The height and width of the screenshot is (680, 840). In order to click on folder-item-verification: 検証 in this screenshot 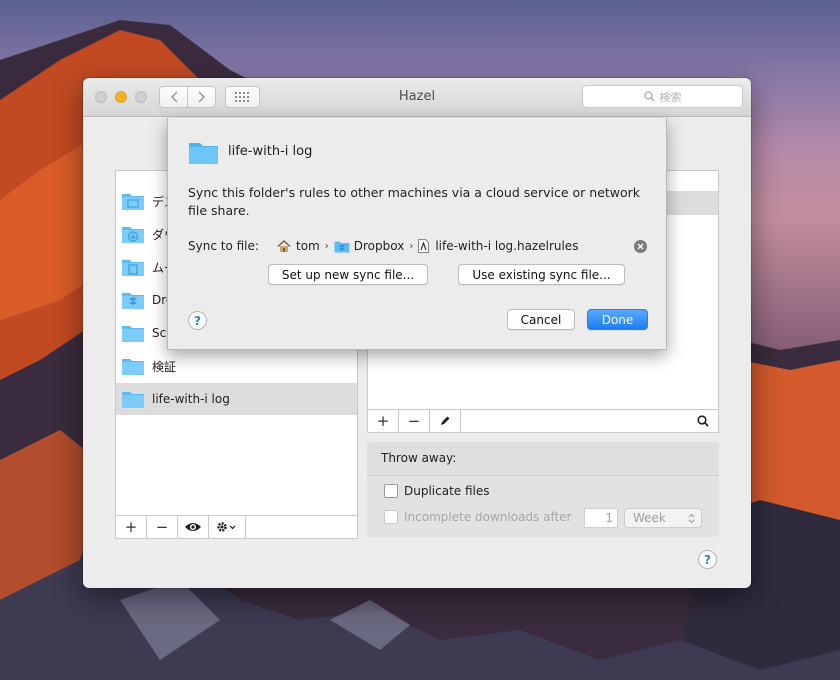, I will do `click(236, 366)`.